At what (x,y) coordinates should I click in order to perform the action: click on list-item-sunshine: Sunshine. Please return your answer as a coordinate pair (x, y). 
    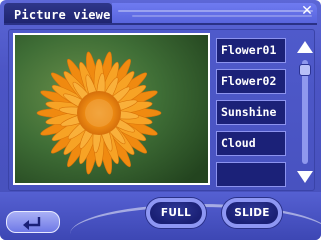
    Looking at the image, I should click on (251, 112).